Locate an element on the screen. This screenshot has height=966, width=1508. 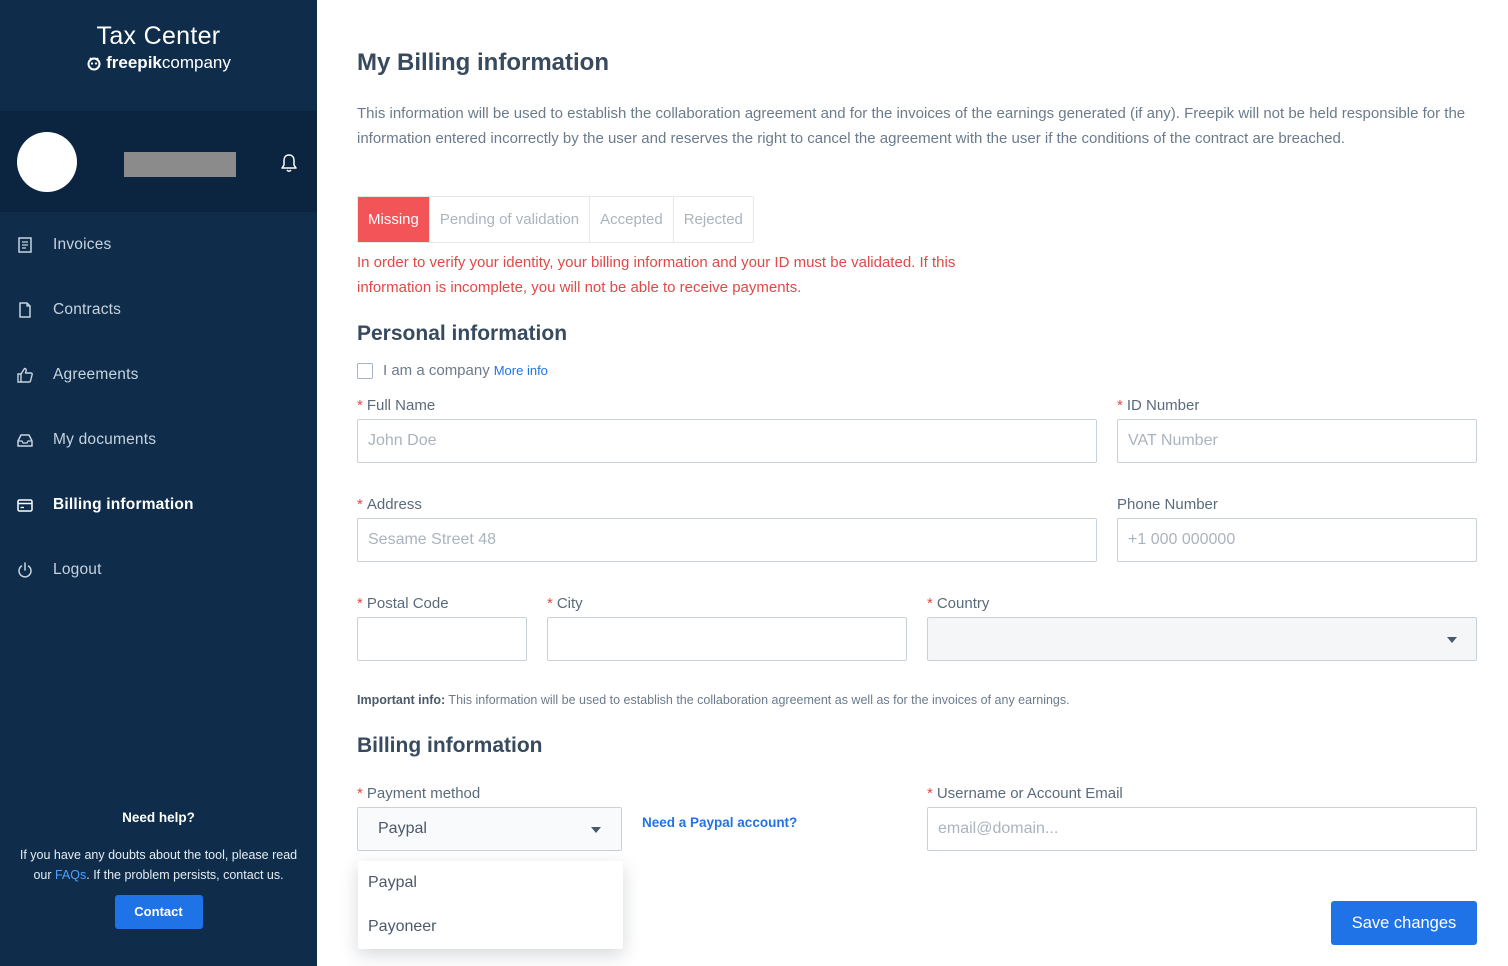
payment-method-value: Paypal is located at coordinates (402, 828).